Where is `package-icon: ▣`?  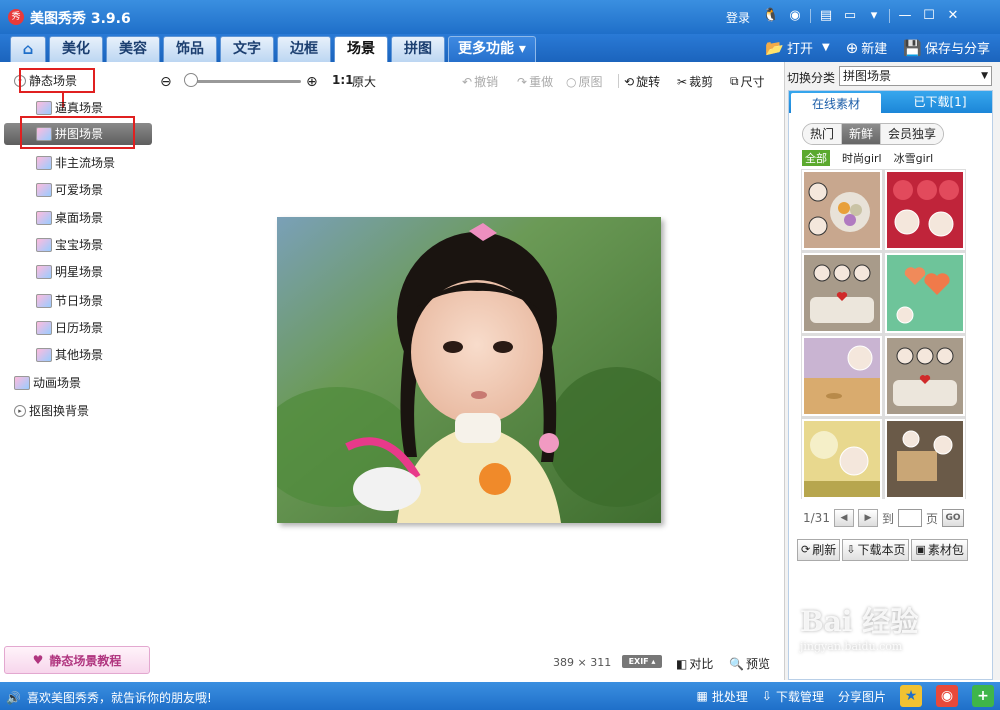
package-icon: ▣ is located at coordinates (920, 549).